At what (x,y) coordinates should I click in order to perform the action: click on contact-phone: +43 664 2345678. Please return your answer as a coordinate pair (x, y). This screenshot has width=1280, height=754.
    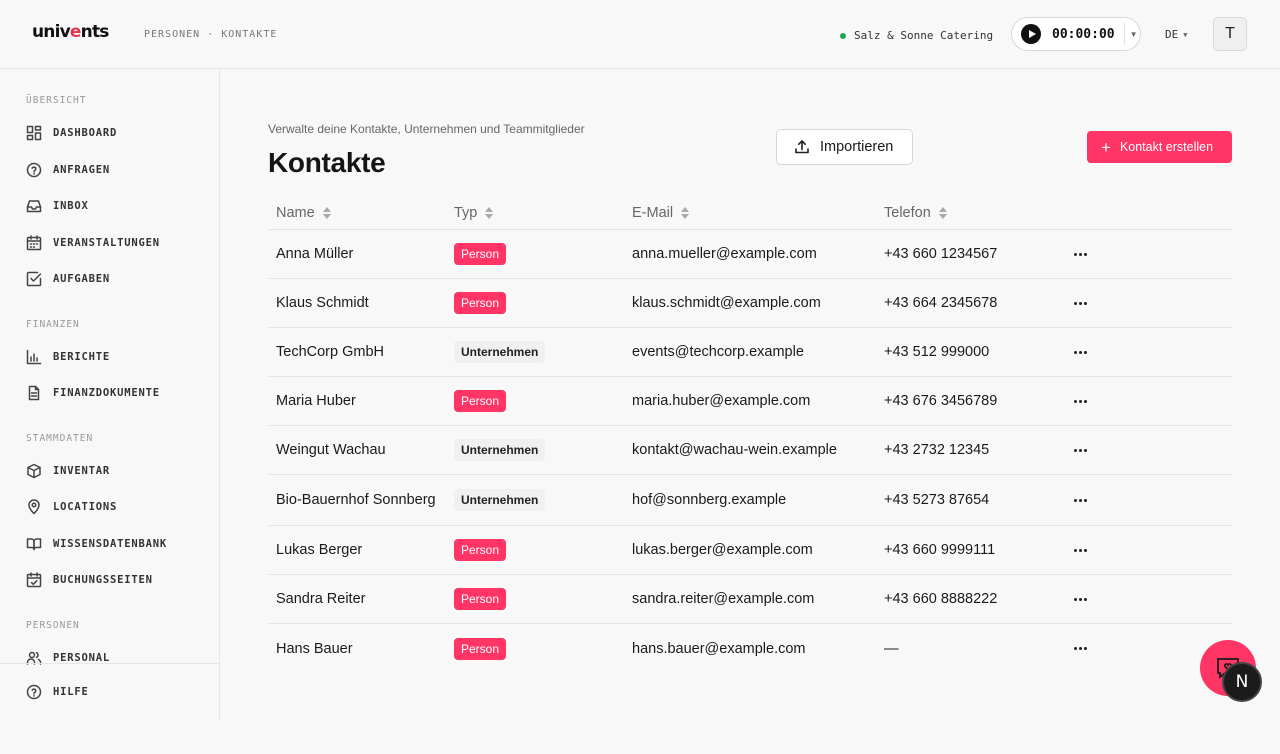
    Looking at the image, I should click on (941, 303).